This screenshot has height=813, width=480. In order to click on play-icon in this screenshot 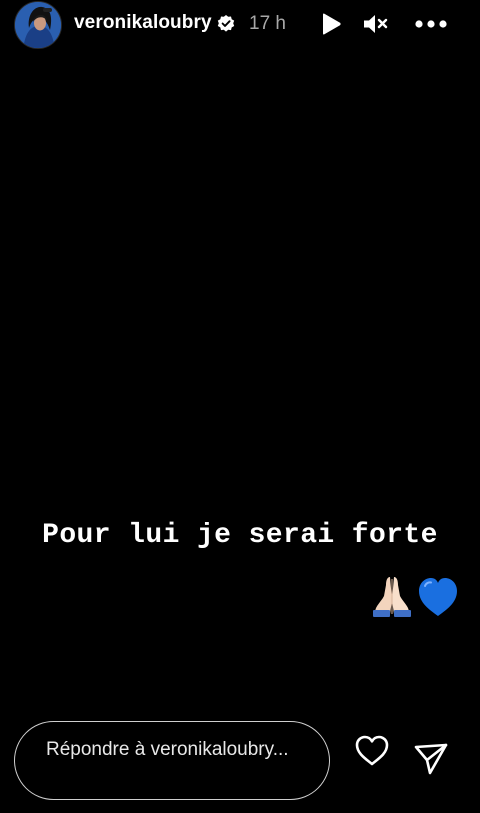, I will do `click(332, 24)`.